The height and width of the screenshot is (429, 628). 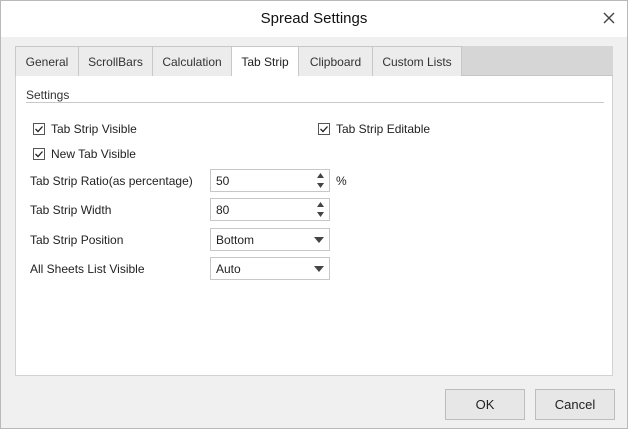 I want to click on new-tab-visible-label: New Tab Visible, so click(x=93, y=154).